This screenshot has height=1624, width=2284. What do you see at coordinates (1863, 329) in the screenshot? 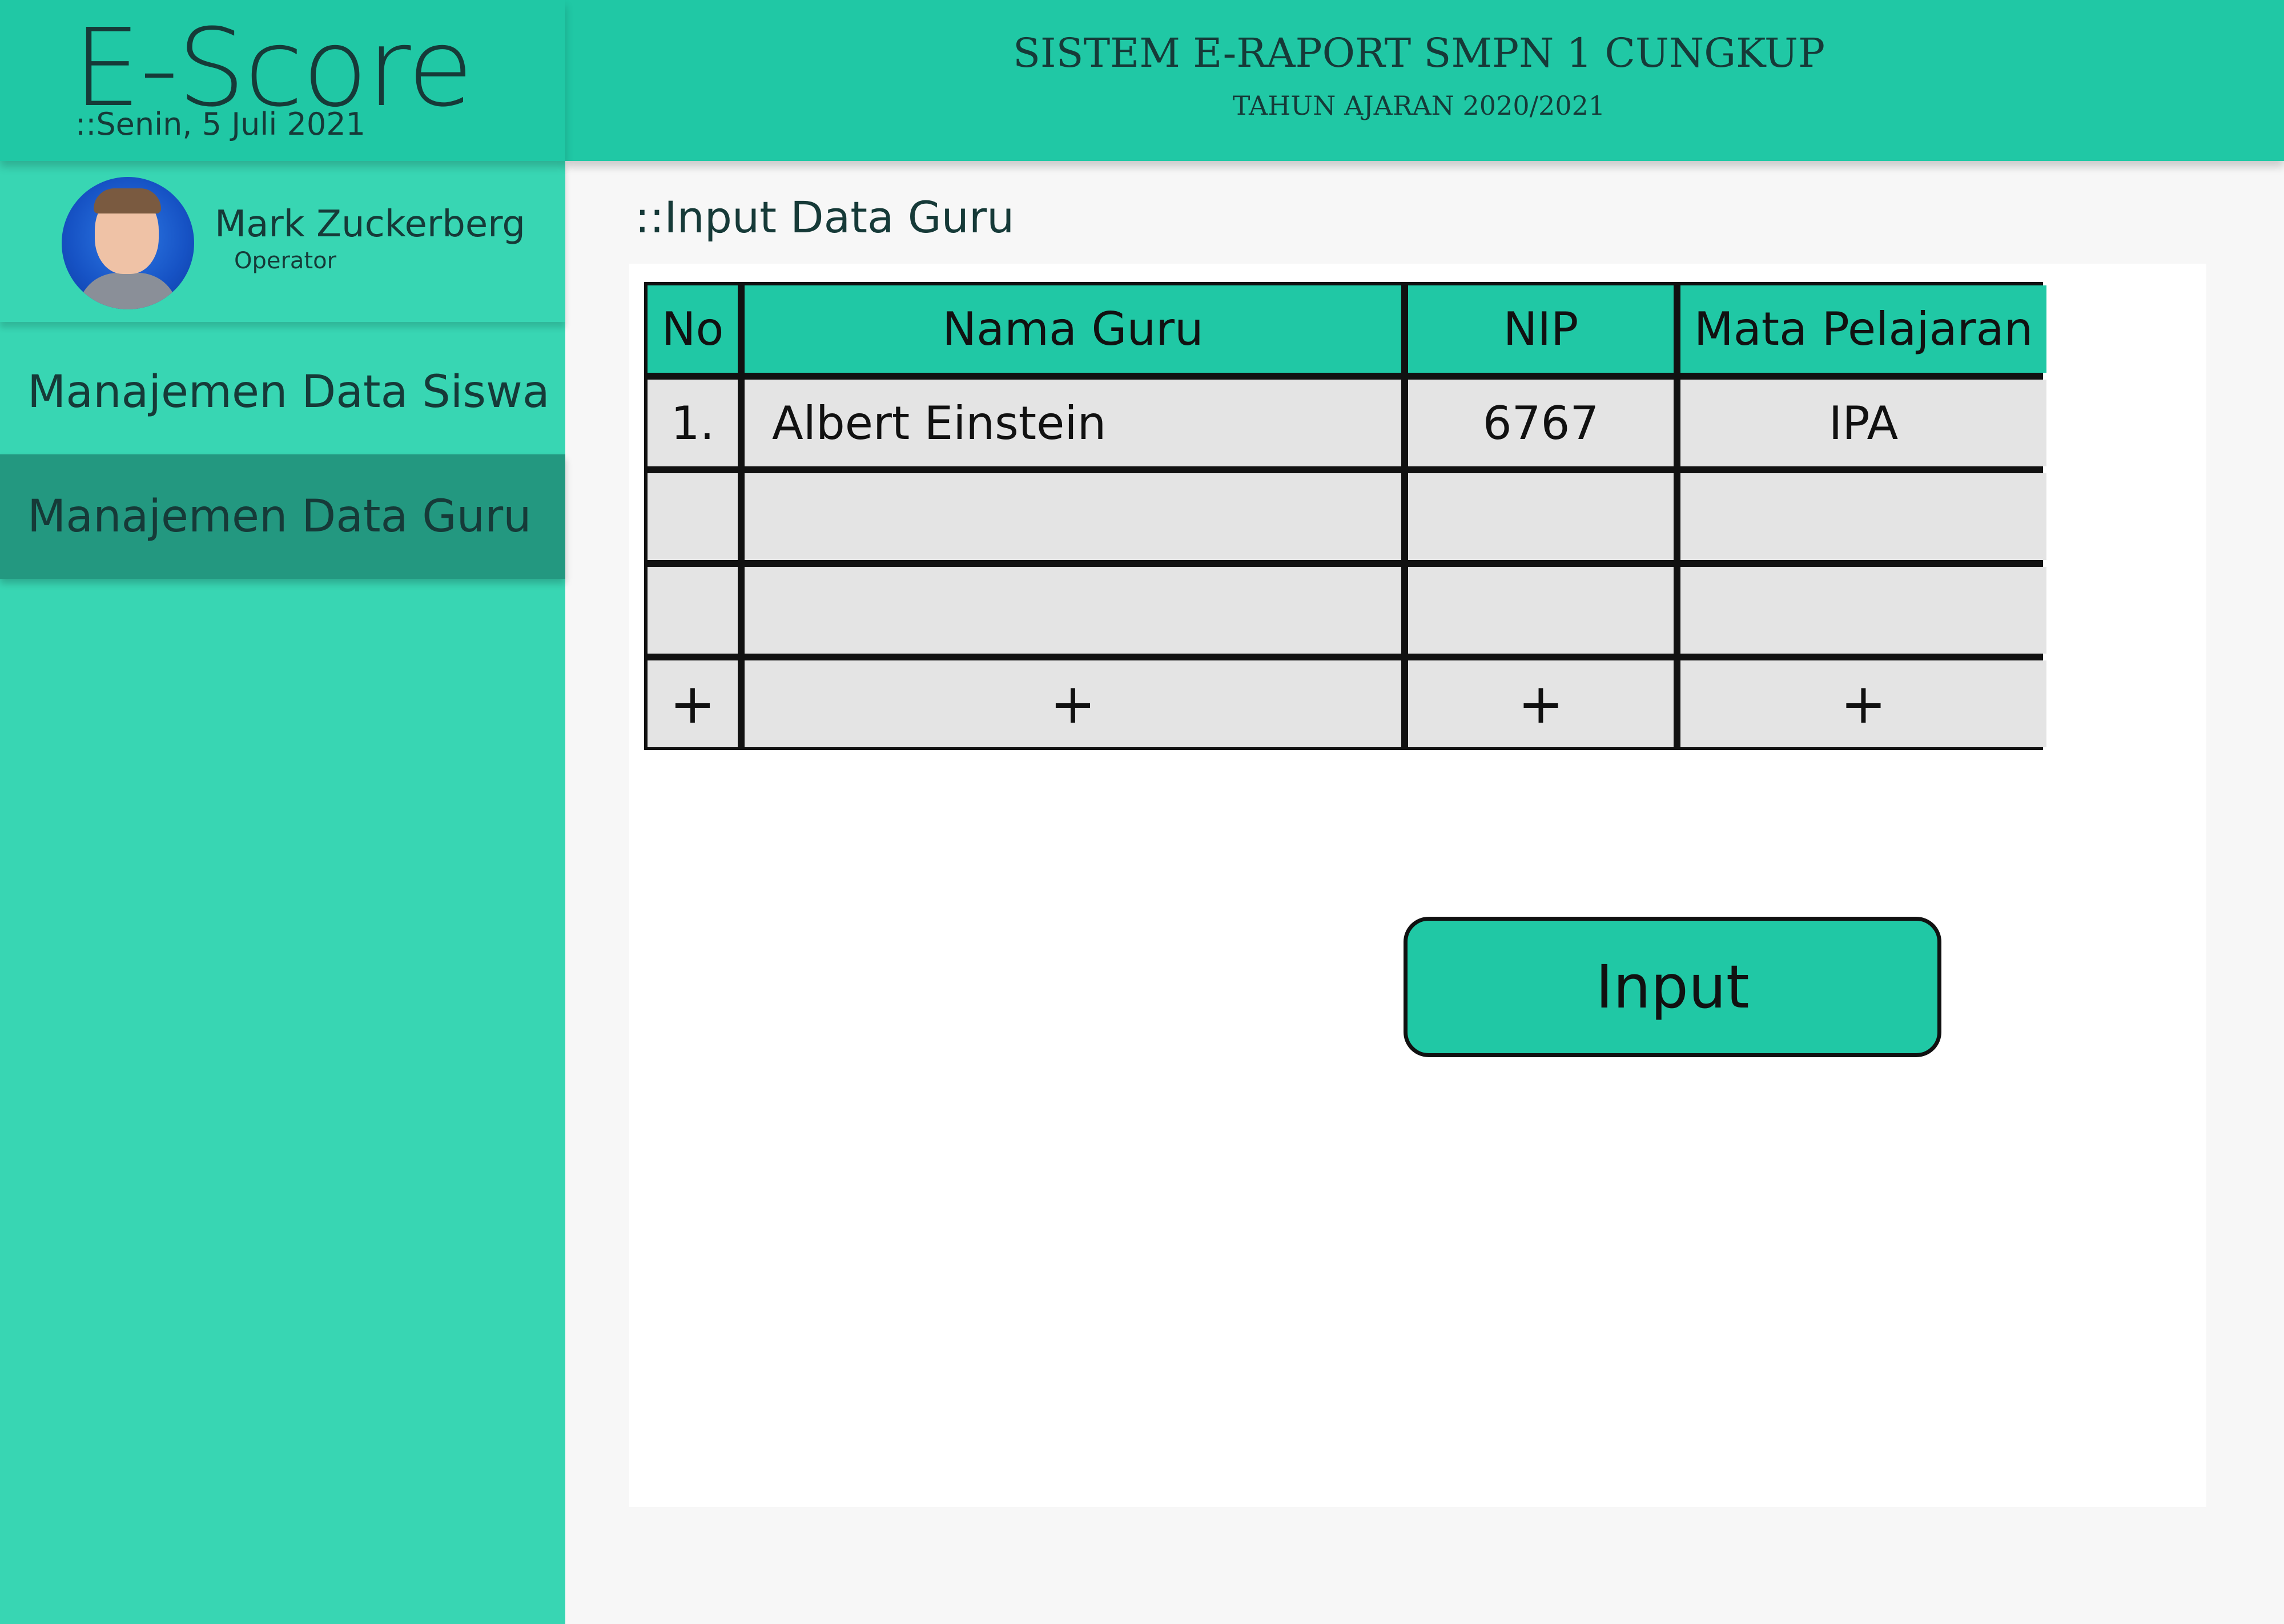
I see `column-header-mata-pelajaran: Mata Pelajaran` at bounding box center [1863, 329].